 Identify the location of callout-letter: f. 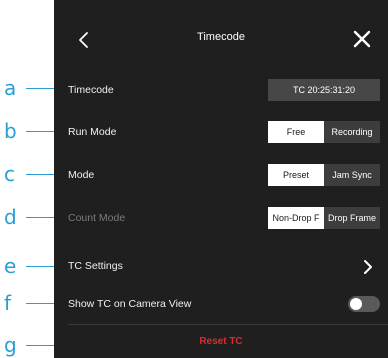
(8, 303).